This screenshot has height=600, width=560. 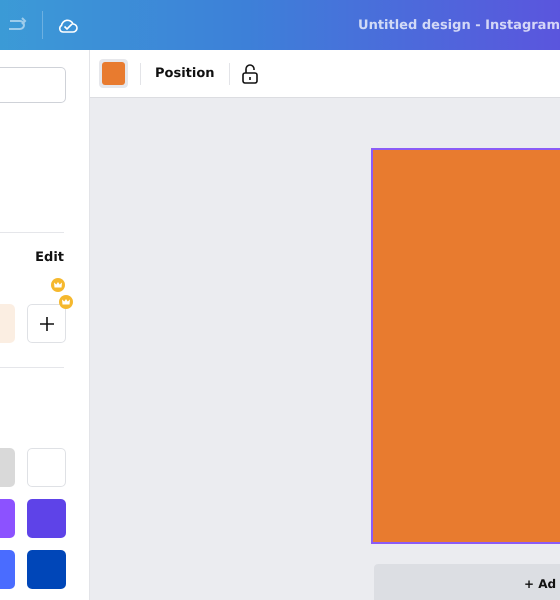 What do you see at coordinates (33, 85) in the screenshot?
I see `search-field` at bounding box center [33, 85].